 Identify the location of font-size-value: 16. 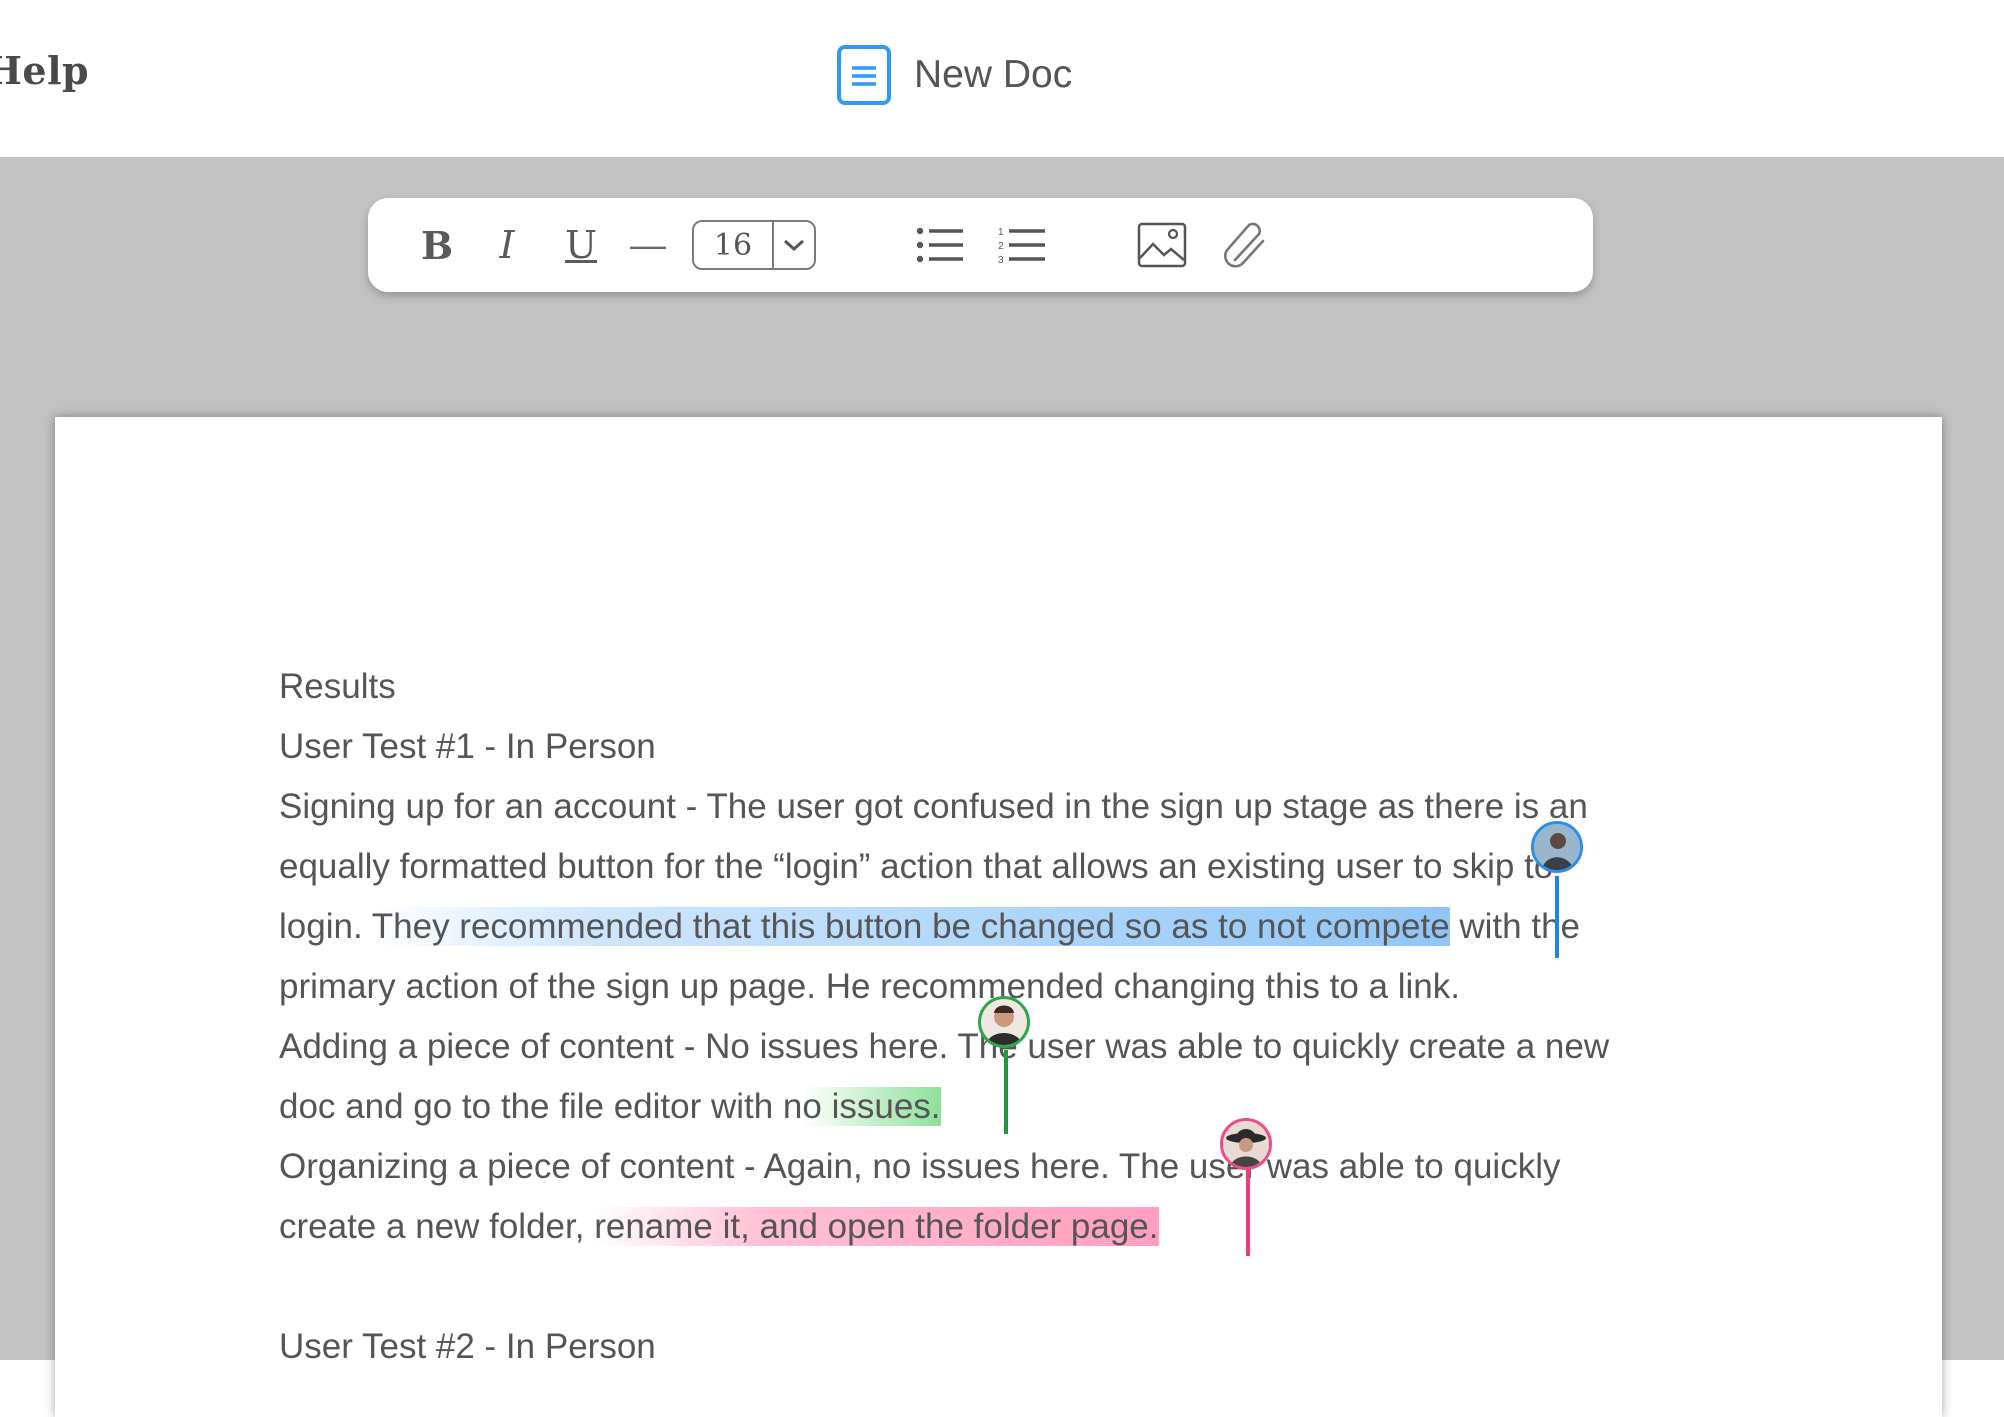
(734, 245).